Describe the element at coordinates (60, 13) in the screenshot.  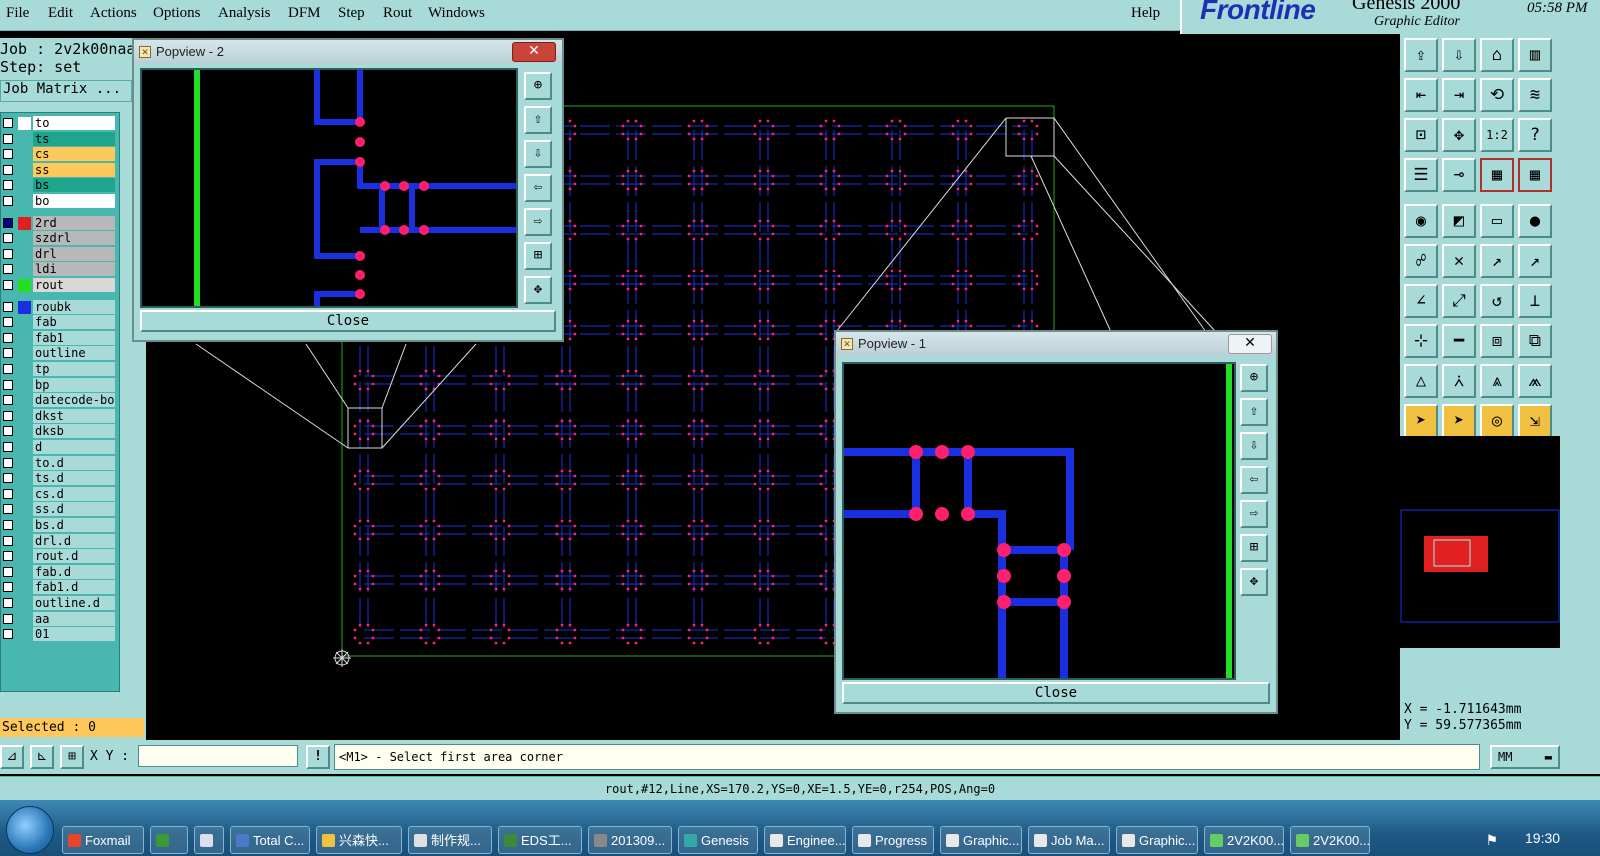
I see `menu-edit: Edit` at that location.